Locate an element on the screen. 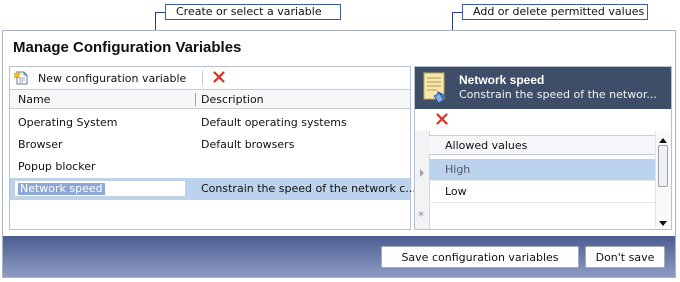 The image size is (680, 282). column-header-allowed-values: Allowed values is located at coordinates (486, 145).